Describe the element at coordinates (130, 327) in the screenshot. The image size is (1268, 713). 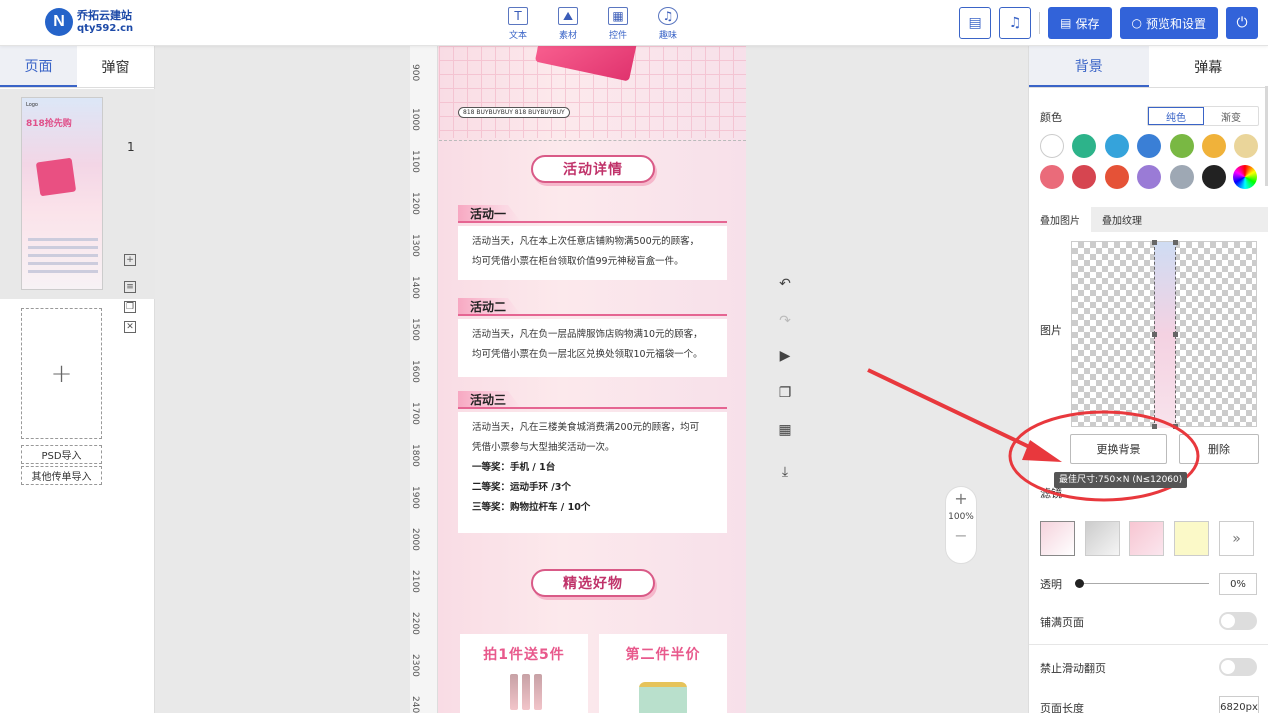
I see `delete-page-icon: ✕` at that location.